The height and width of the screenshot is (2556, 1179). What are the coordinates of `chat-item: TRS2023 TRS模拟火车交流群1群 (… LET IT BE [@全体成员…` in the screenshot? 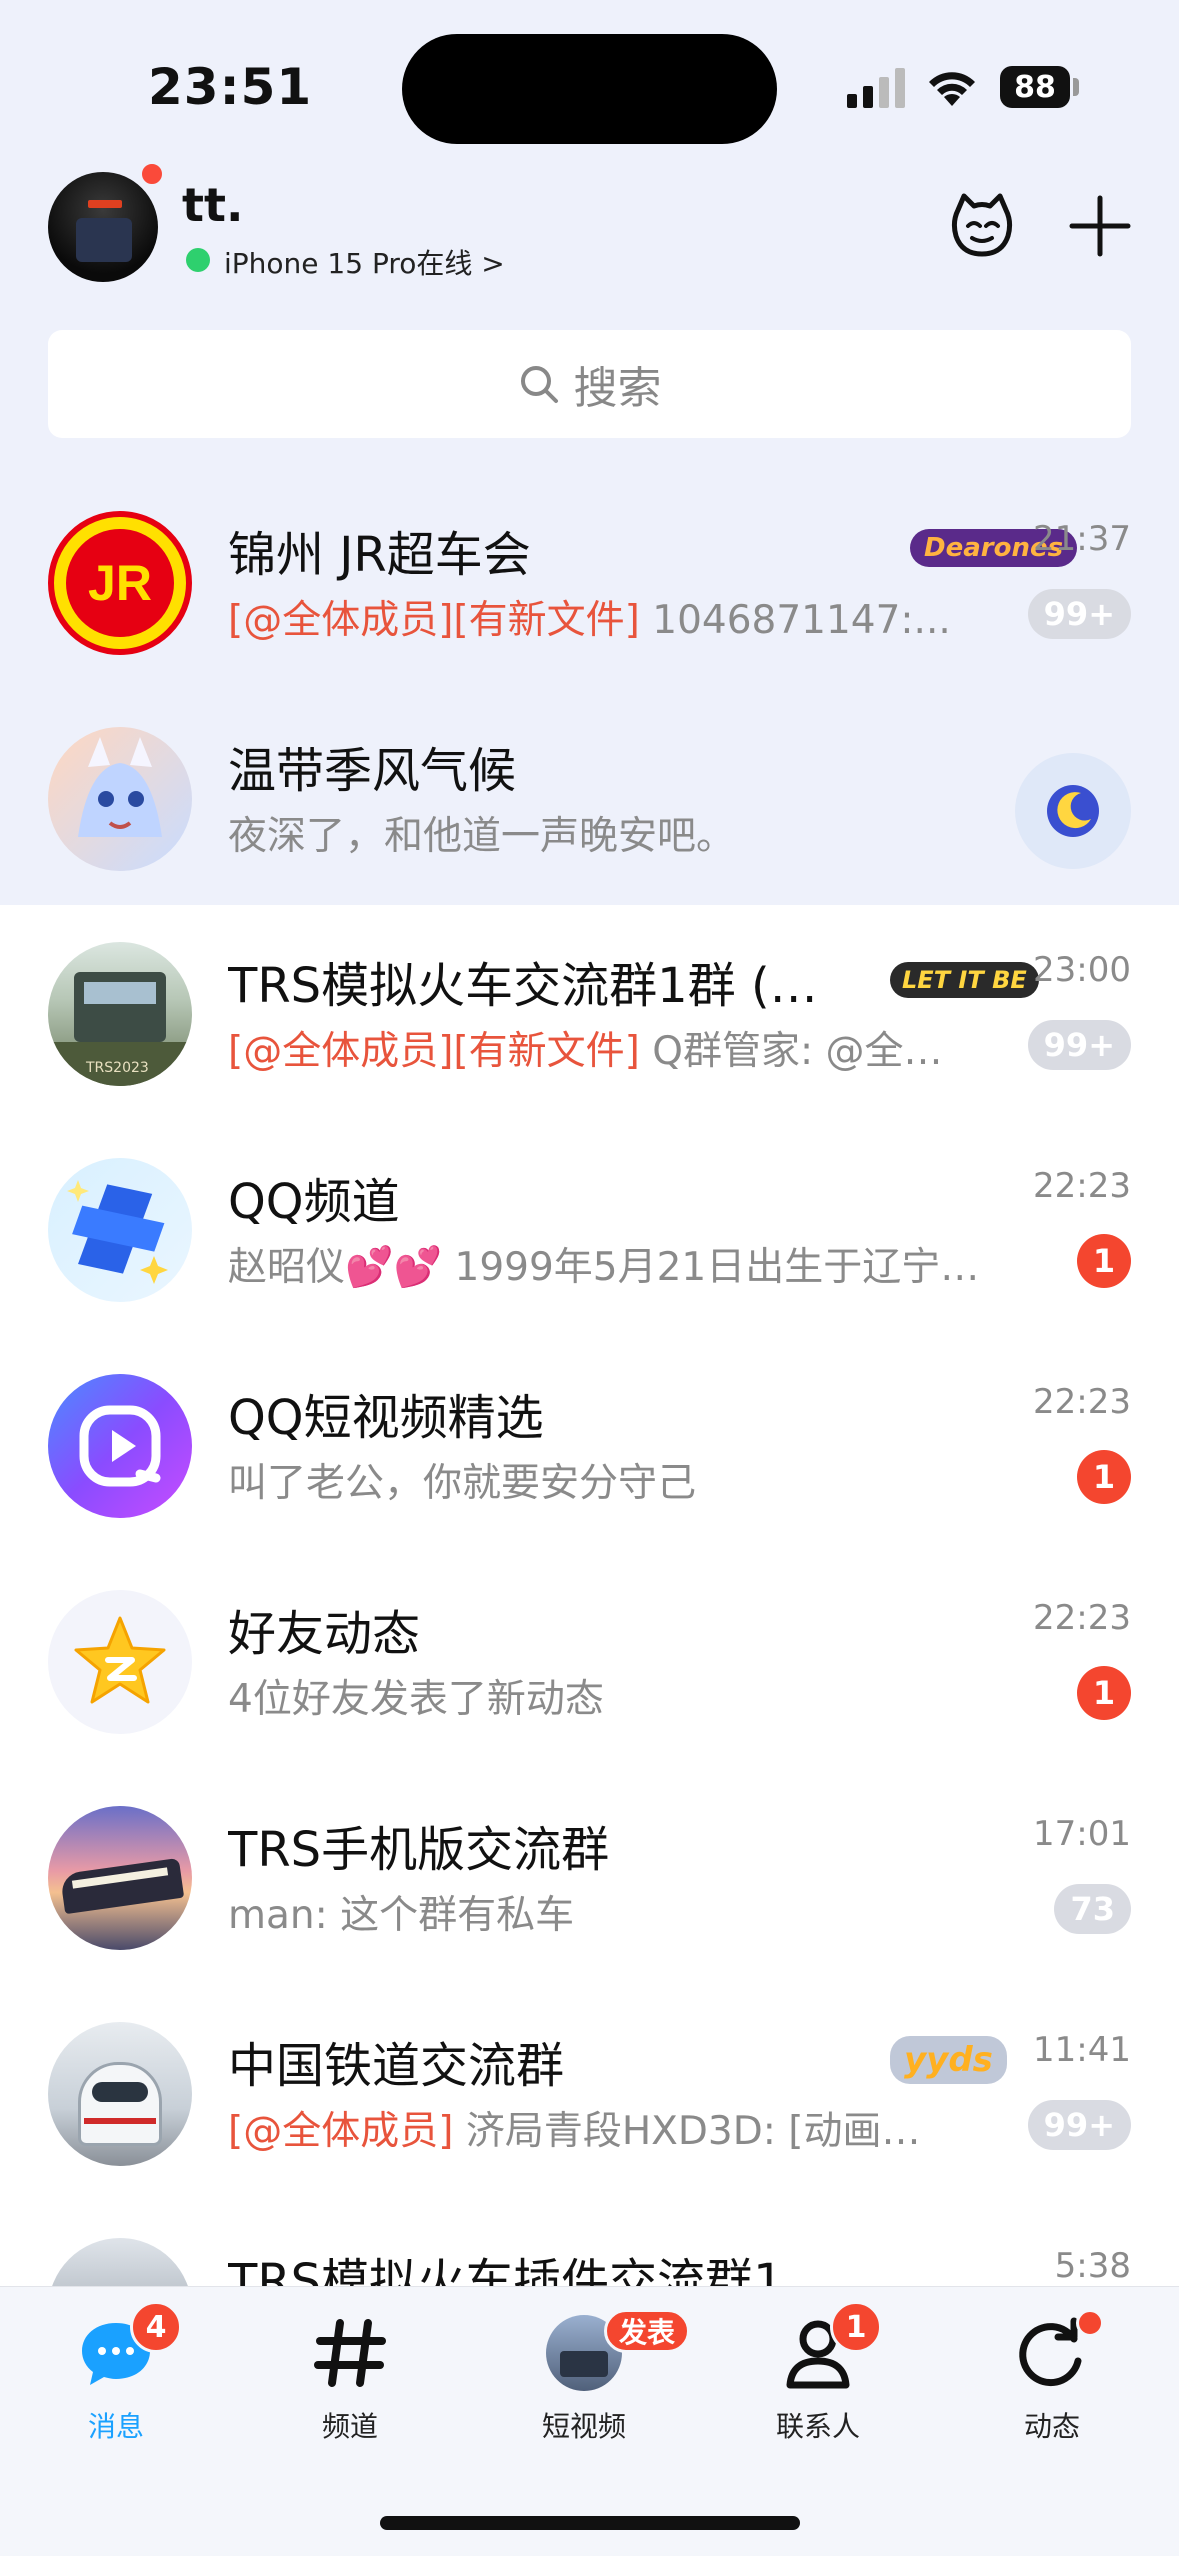 It's located at (589, 1014).